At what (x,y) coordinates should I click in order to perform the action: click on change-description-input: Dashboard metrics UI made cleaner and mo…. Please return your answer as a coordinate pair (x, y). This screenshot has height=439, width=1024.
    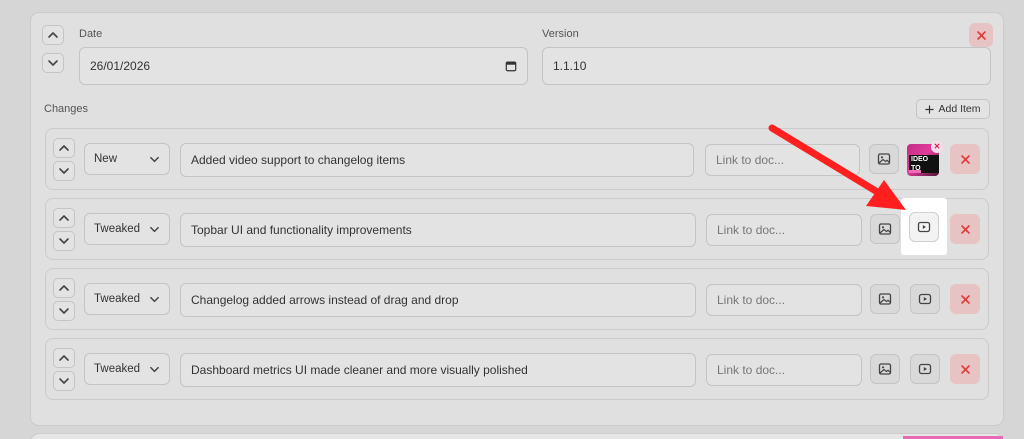
    Looking at the image, I should click on (438, 370).